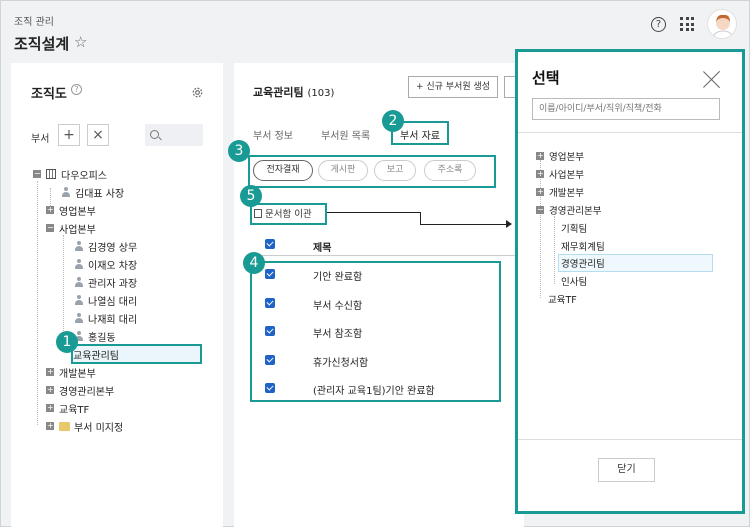  I want to click on pill-approval: 전자결재, so click(283, 170).